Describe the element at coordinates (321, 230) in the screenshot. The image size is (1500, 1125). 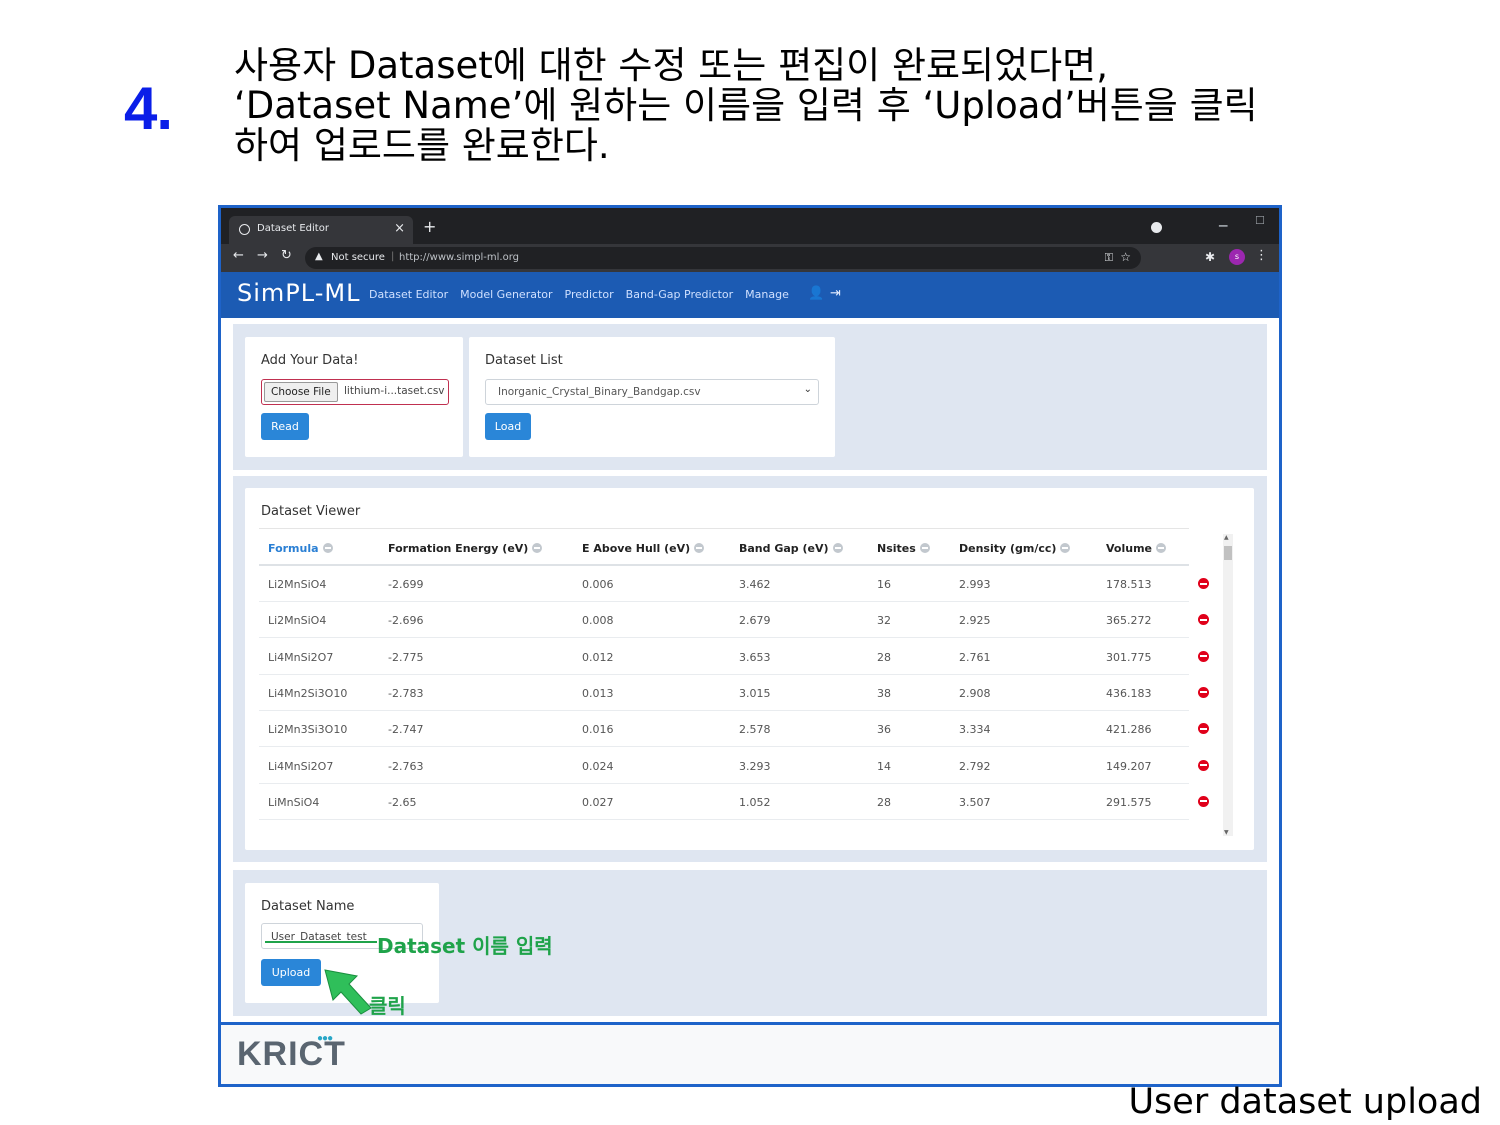
I see `browser-tab: Dataset Editor ×` at that location.